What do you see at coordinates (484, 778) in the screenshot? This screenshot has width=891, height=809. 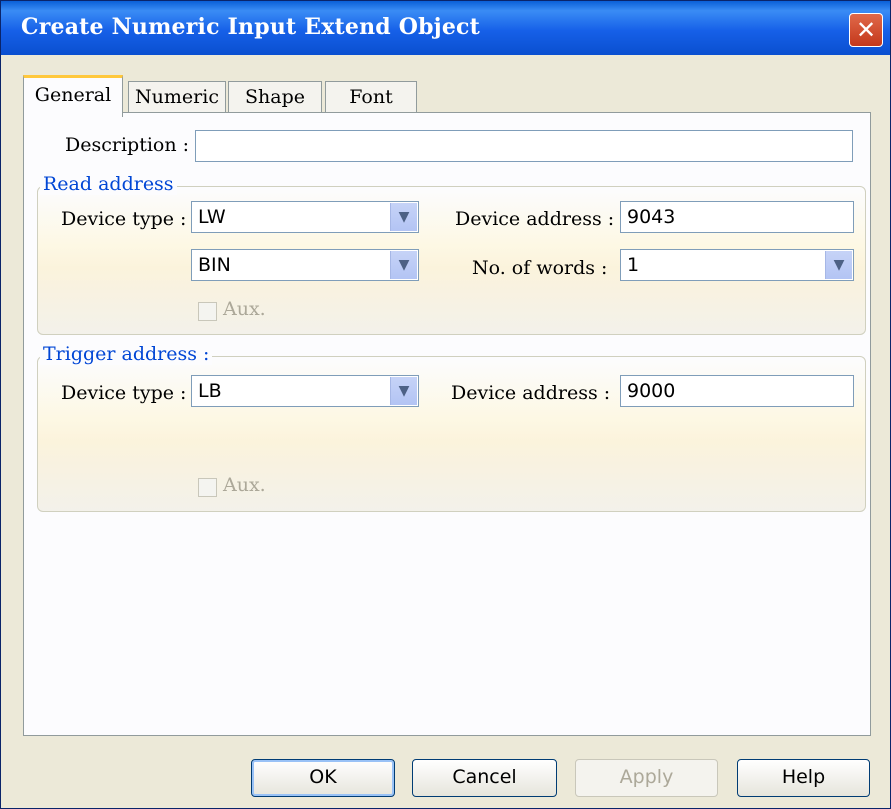 I see `cancel-button: Cancel` at bounding box center [484, 778].